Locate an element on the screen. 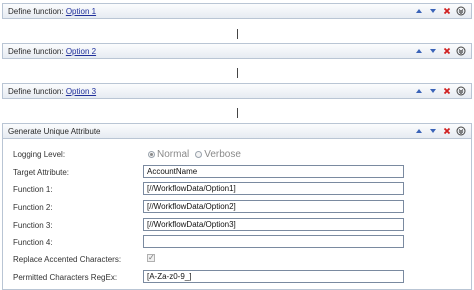  define-function-panel-3: Define function: Option 3 is located at coordinates (237, 91).